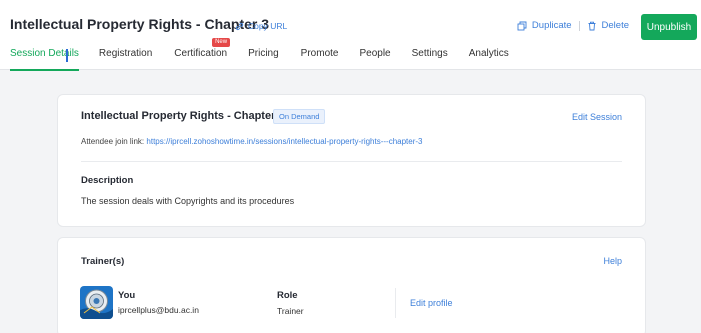  What do you see at coordinates (44, 53) in the screenshot?
I see `tab-label: Session Details` at bounding box center [44, 53].